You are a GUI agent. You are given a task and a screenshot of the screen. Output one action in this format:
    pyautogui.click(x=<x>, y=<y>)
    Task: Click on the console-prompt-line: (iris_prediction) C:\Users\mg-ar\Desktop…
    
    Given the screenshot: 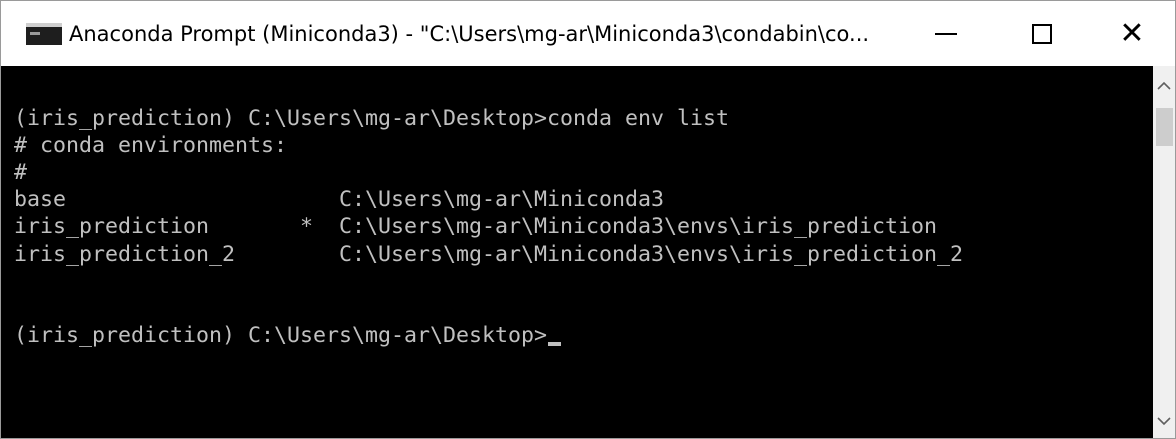 What is the action you would take?
    pyautogui.click(x=583, y=335)
    